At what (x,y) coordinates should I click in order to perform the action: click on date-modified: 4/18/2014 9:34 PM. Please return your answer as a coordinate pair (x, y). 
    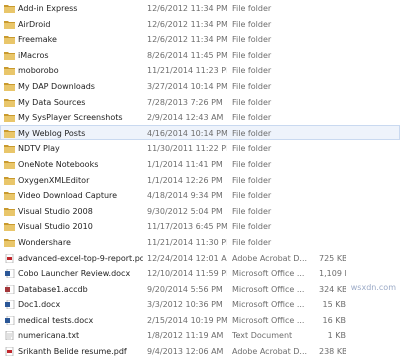
    Looking at the image, I should click on (185, 196).